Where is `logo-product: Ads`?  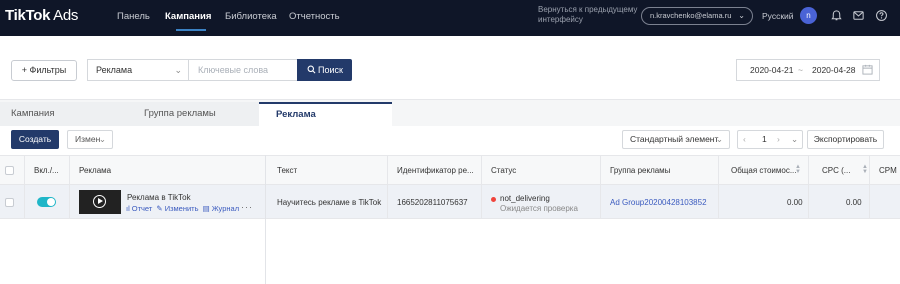
logo-product: Ads is located at coordinates (66, 15).